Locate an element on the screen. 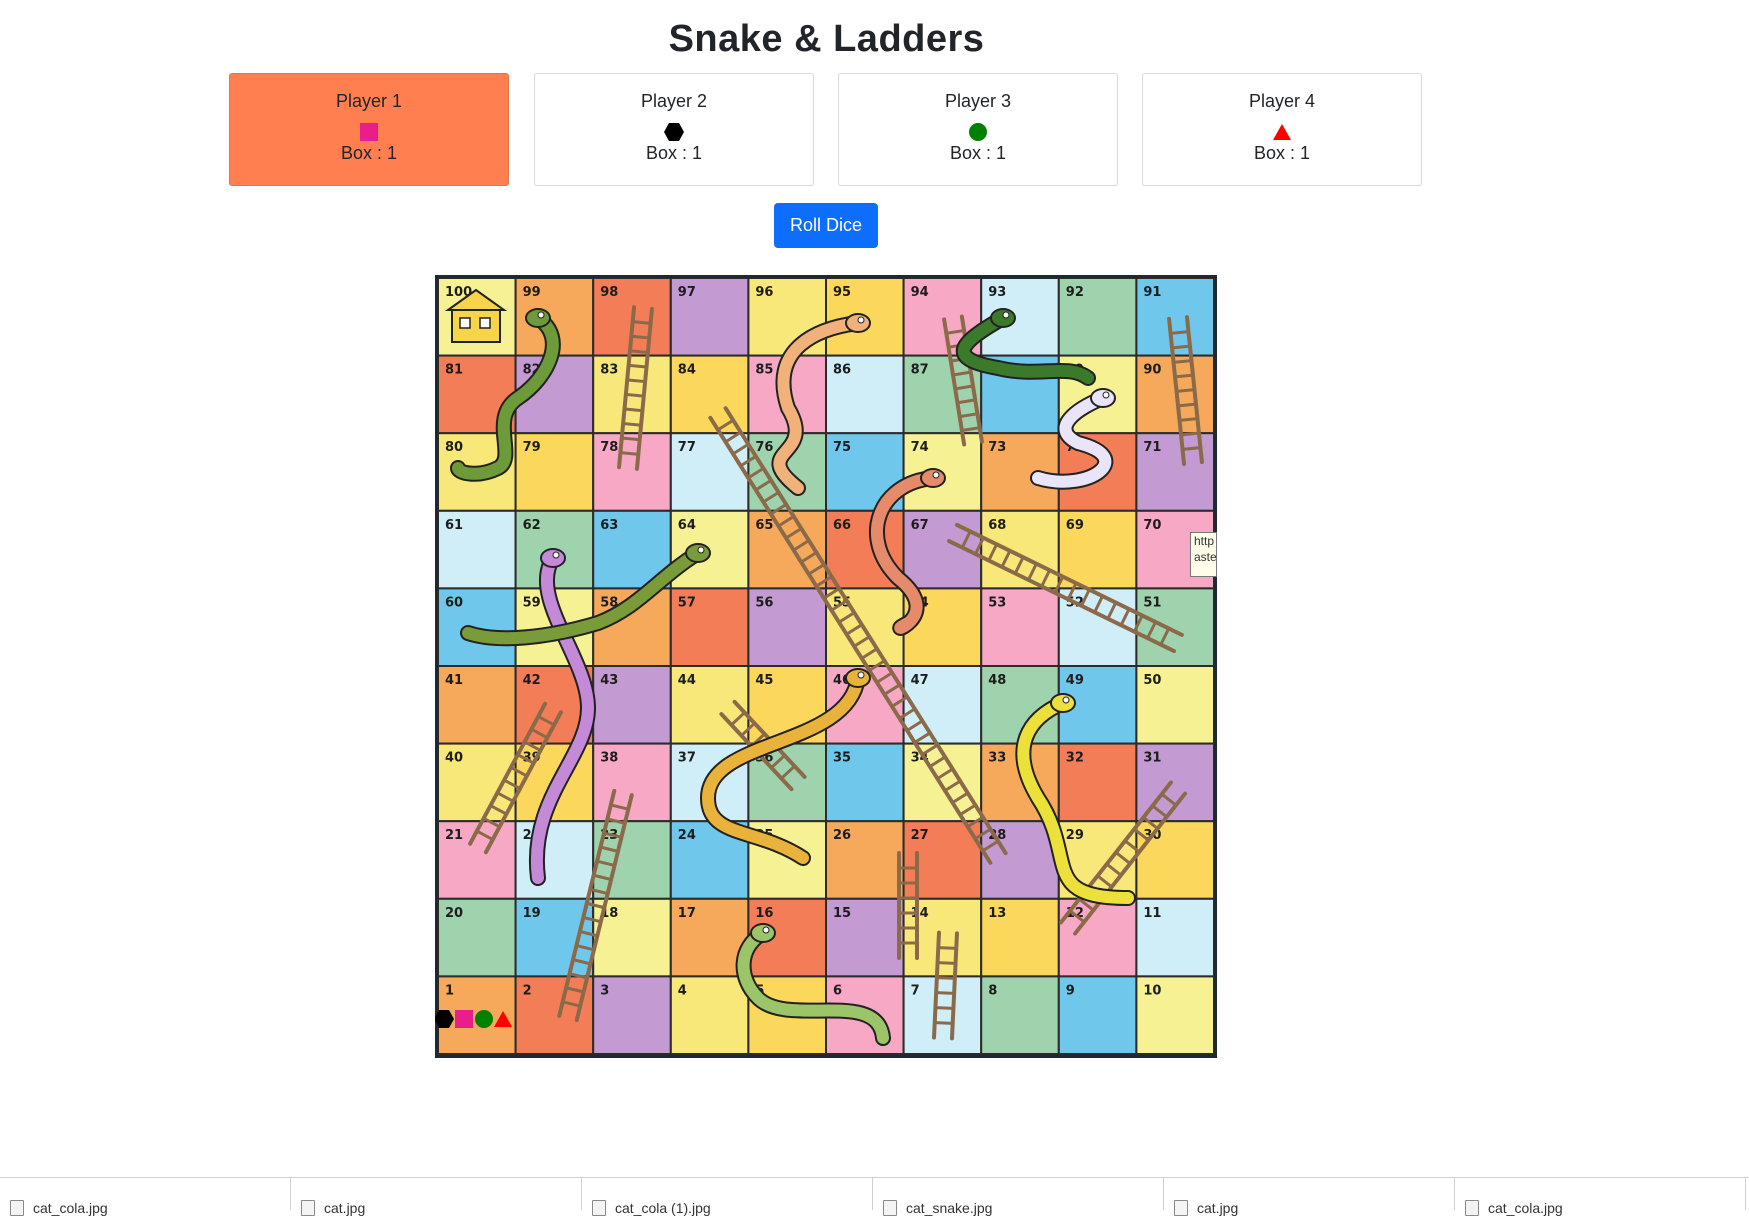 Image resolution: width=1749 pixels, height=1216 pixels. board-cell: 7 is located at coordinates (942, 1015).